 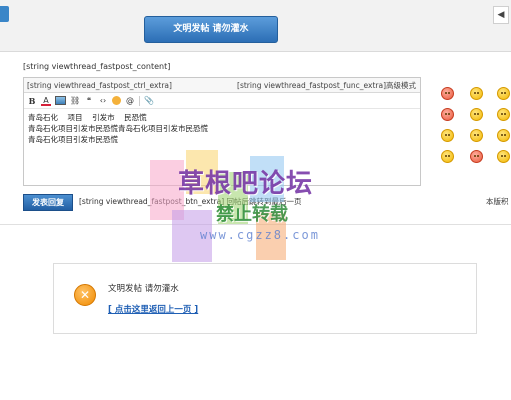 What do you see at coordinates (211, 29) in the screenshot?
I see `top-notice-button: 文明发帖 请勿灌水` at bounding box center [211, 29].